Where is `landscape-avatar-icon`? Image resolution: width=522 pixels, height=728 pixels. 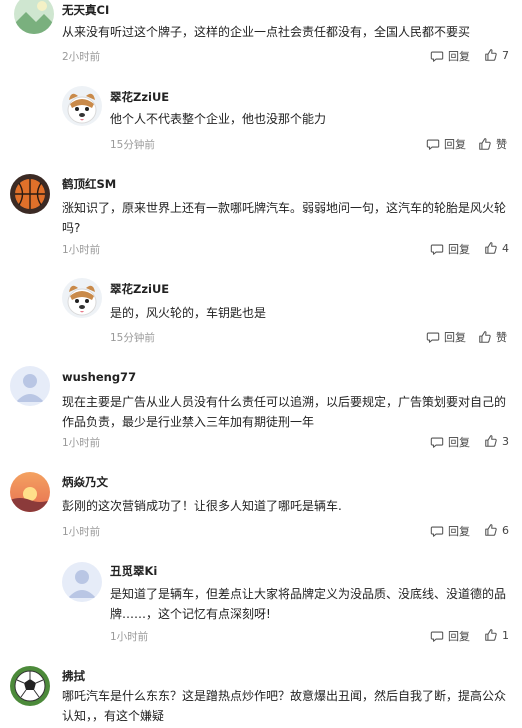 landscape-avatar-icon is located at coordinates (34, 17).